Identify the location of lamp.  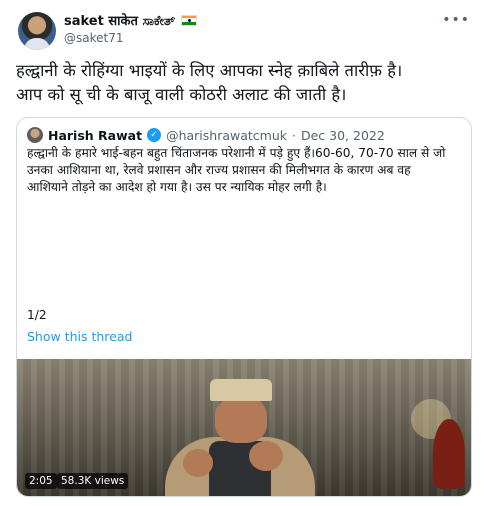
(449, 454).